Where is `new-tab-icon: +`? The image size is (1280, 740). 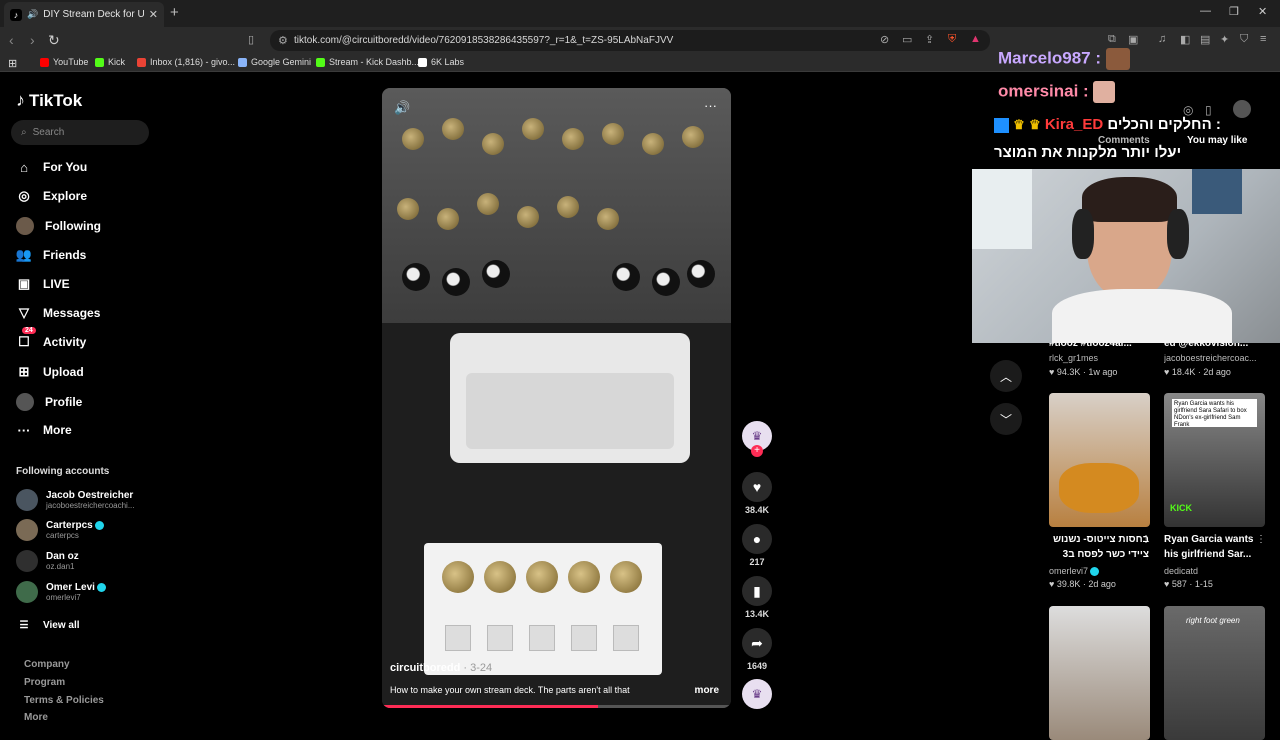
new-tab-icon: + is located at coordinates (174, 12).